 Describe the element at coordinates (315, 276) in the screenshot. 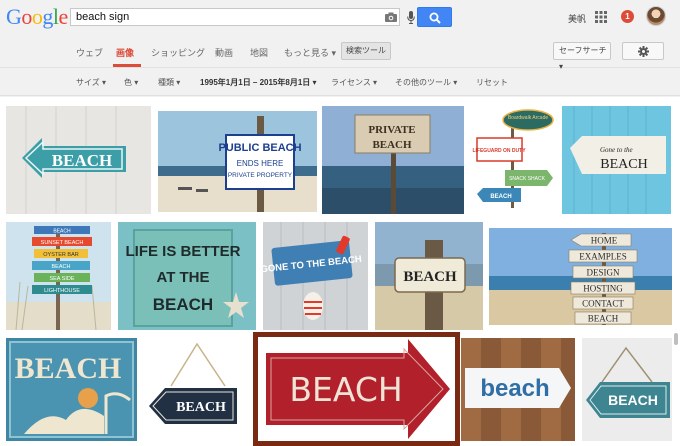

I see `image-result: GONE TO THE BEACH` at that location.